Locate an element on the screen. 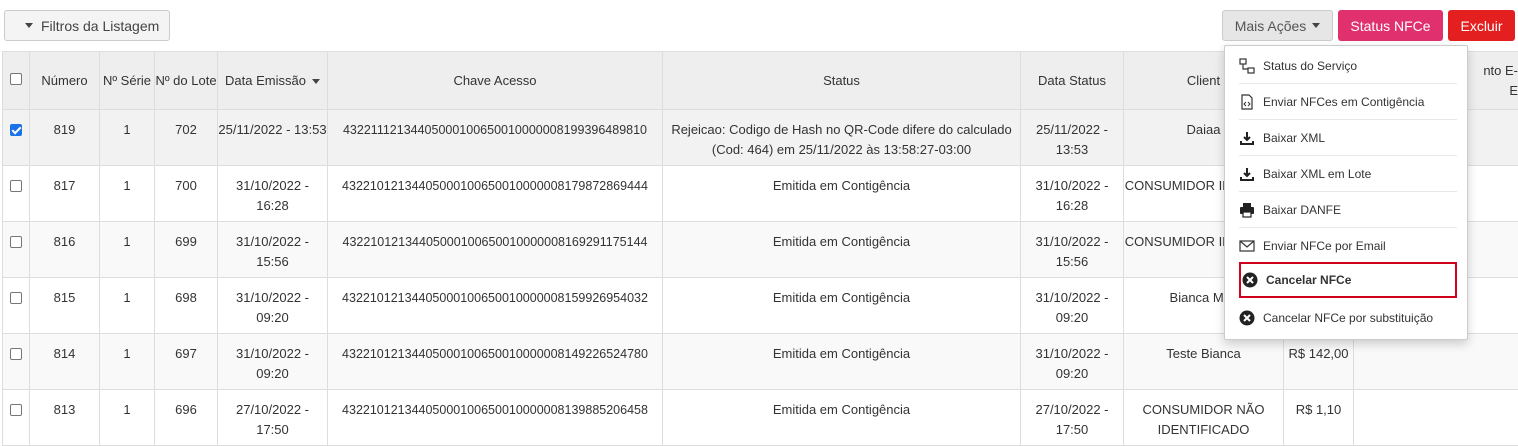  header-serie: Nº Série is located at coordinates (127, 81).